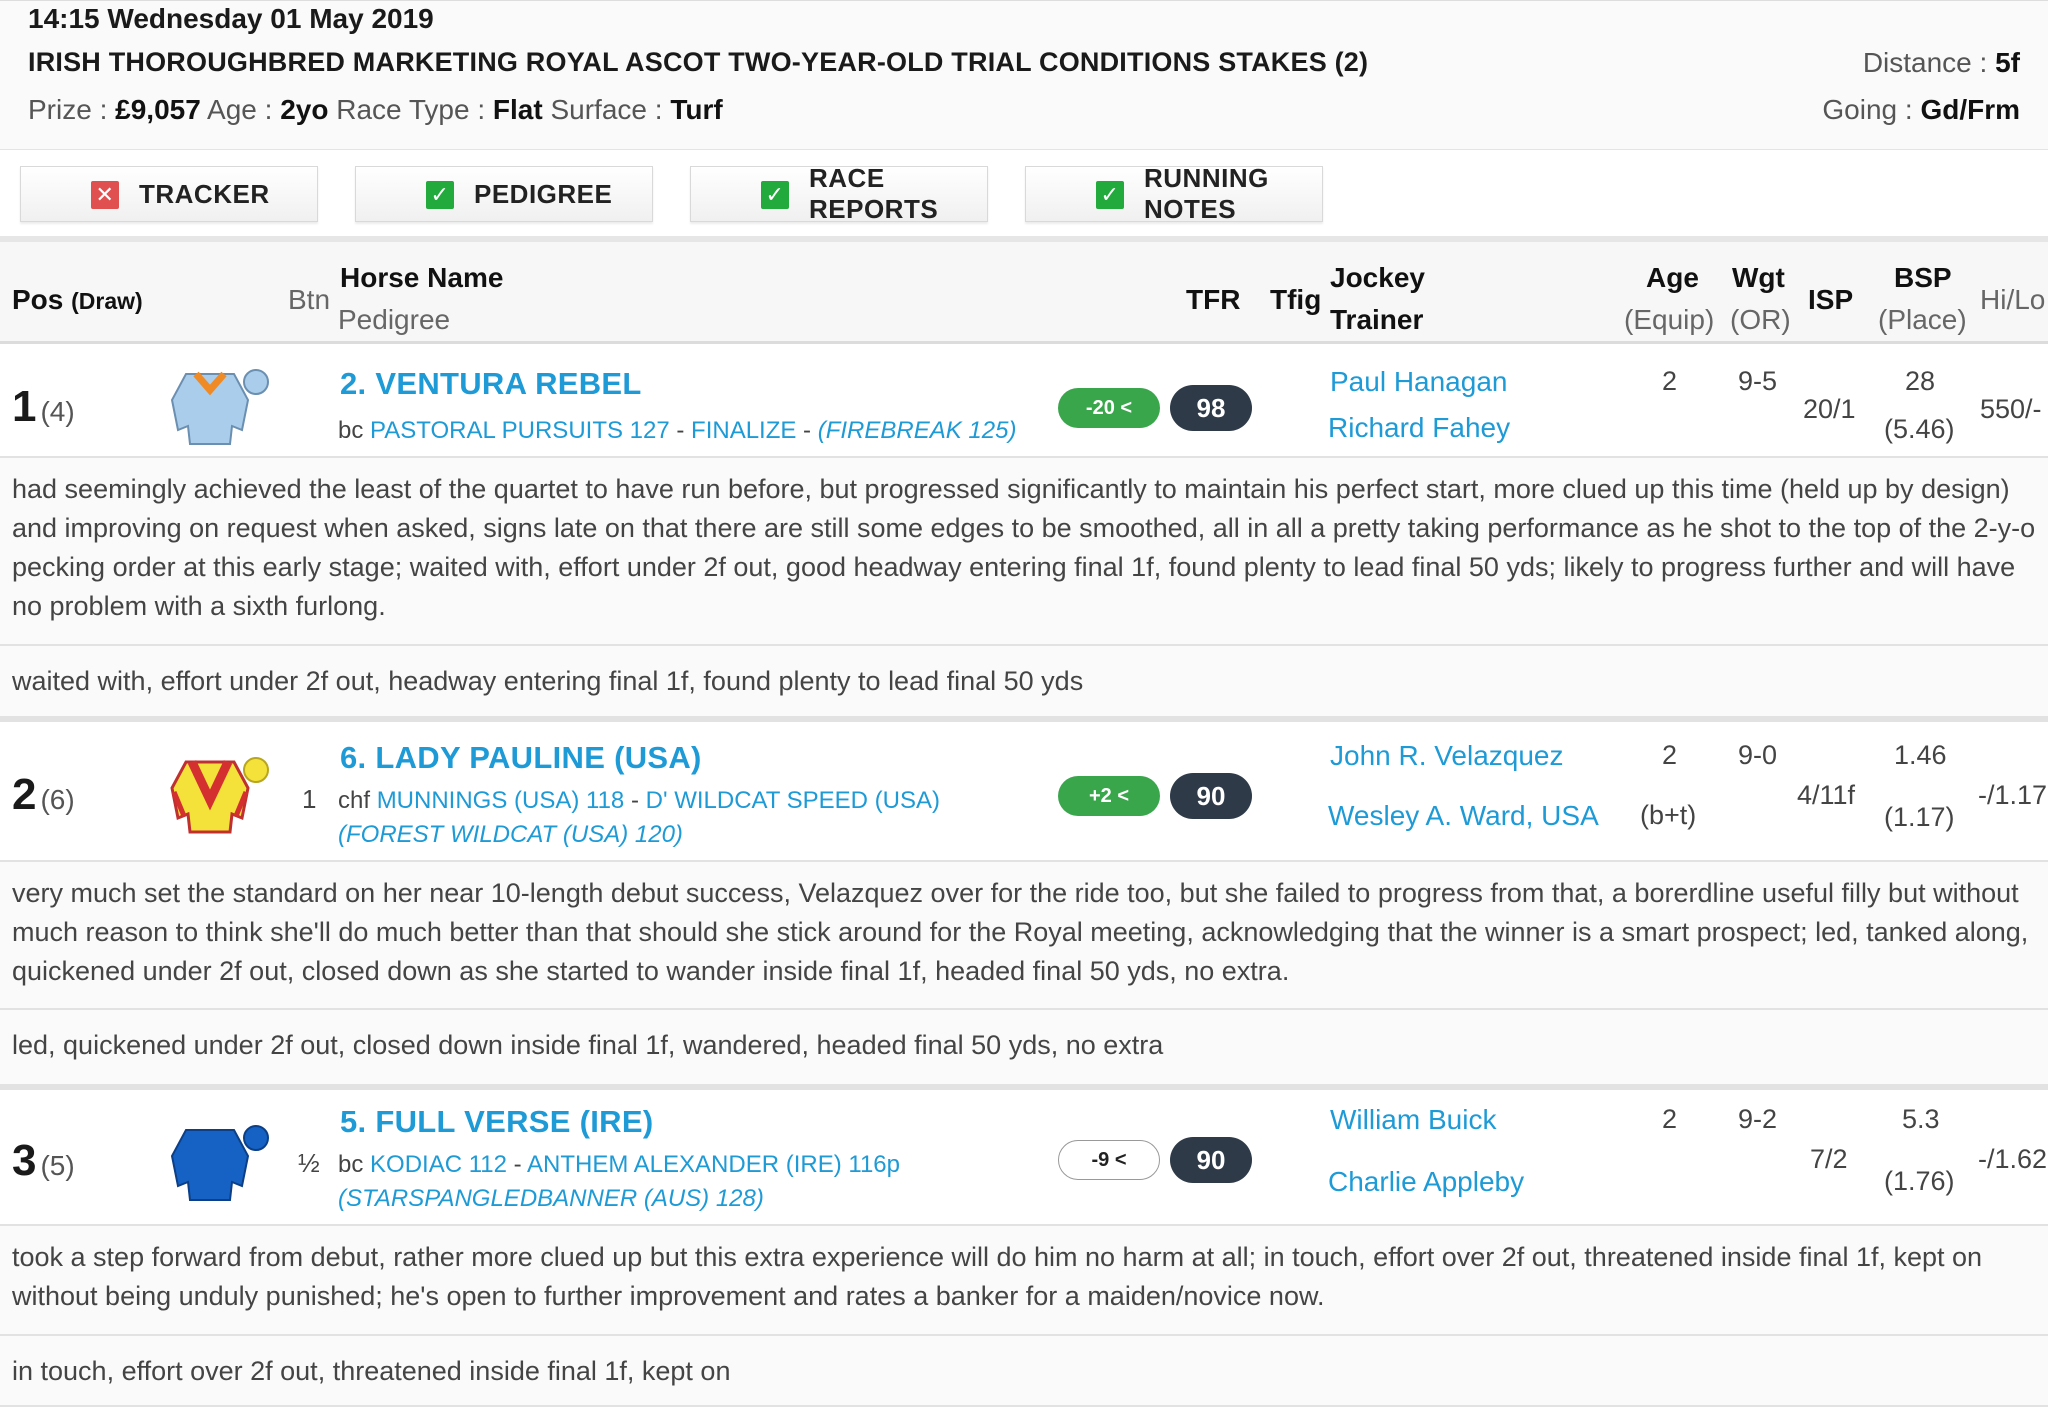 Image resolution: width=2048 pixels, height=1407 pixels. What do you see at coordinates (1919, 429) in the screenshot?
I see `bsp-place: (5.46)` at bounding box center [1919, 429].